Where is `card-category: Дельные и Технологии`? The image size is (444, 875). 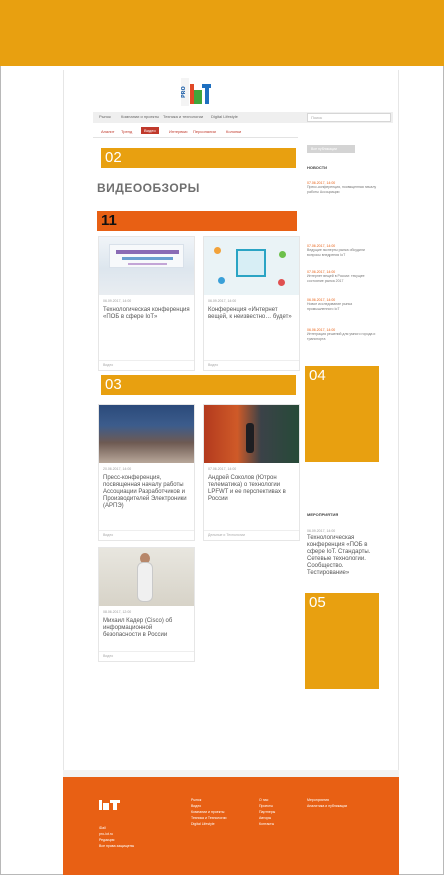 card-category: Дельные и Технологии is located at coordinates (226, 535).